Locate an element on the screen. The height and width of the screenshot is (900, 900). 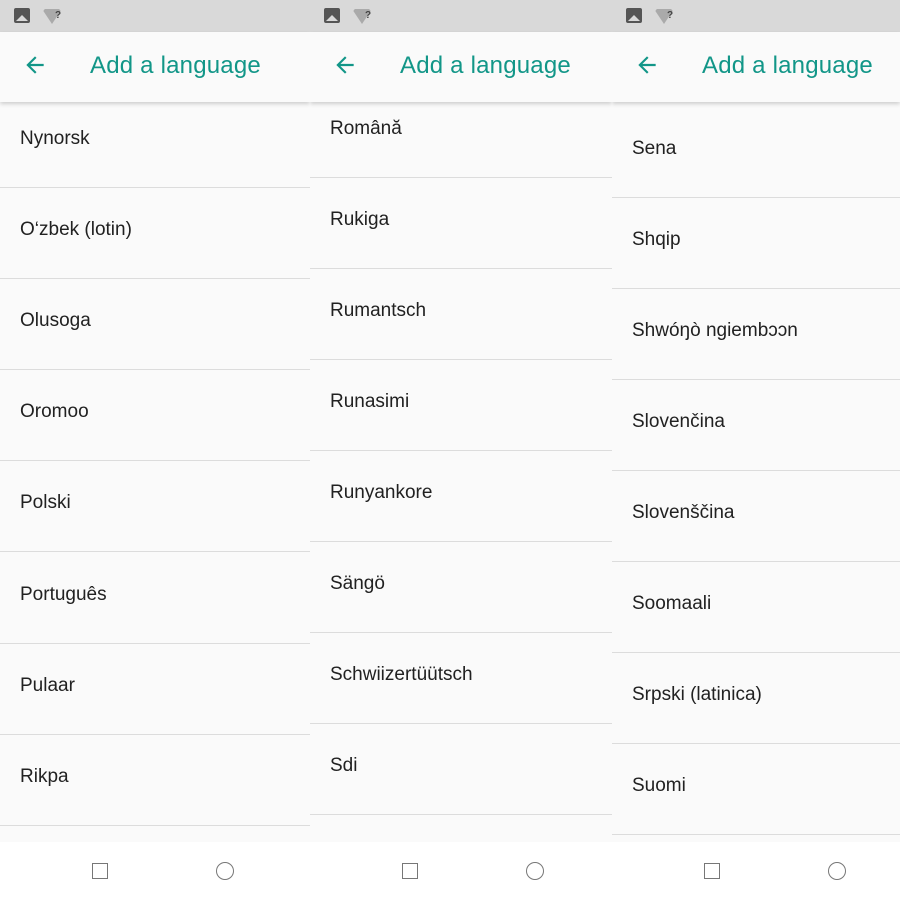
list-item: Rukiga is located at coordinates (461, 223).